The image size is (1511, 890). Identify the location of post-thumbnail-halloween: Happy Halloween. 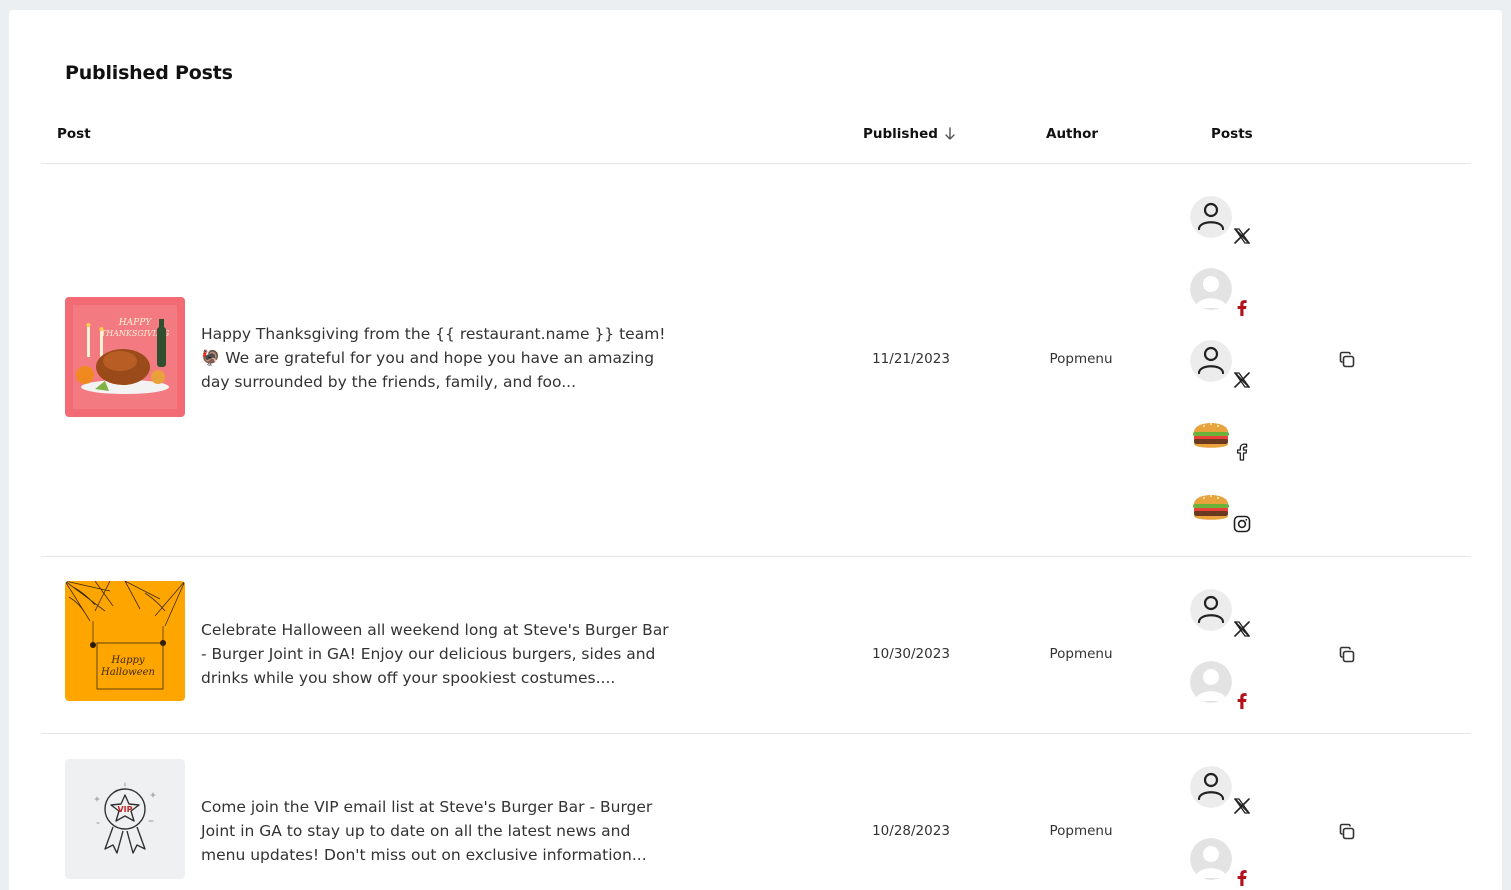
(125, 641).